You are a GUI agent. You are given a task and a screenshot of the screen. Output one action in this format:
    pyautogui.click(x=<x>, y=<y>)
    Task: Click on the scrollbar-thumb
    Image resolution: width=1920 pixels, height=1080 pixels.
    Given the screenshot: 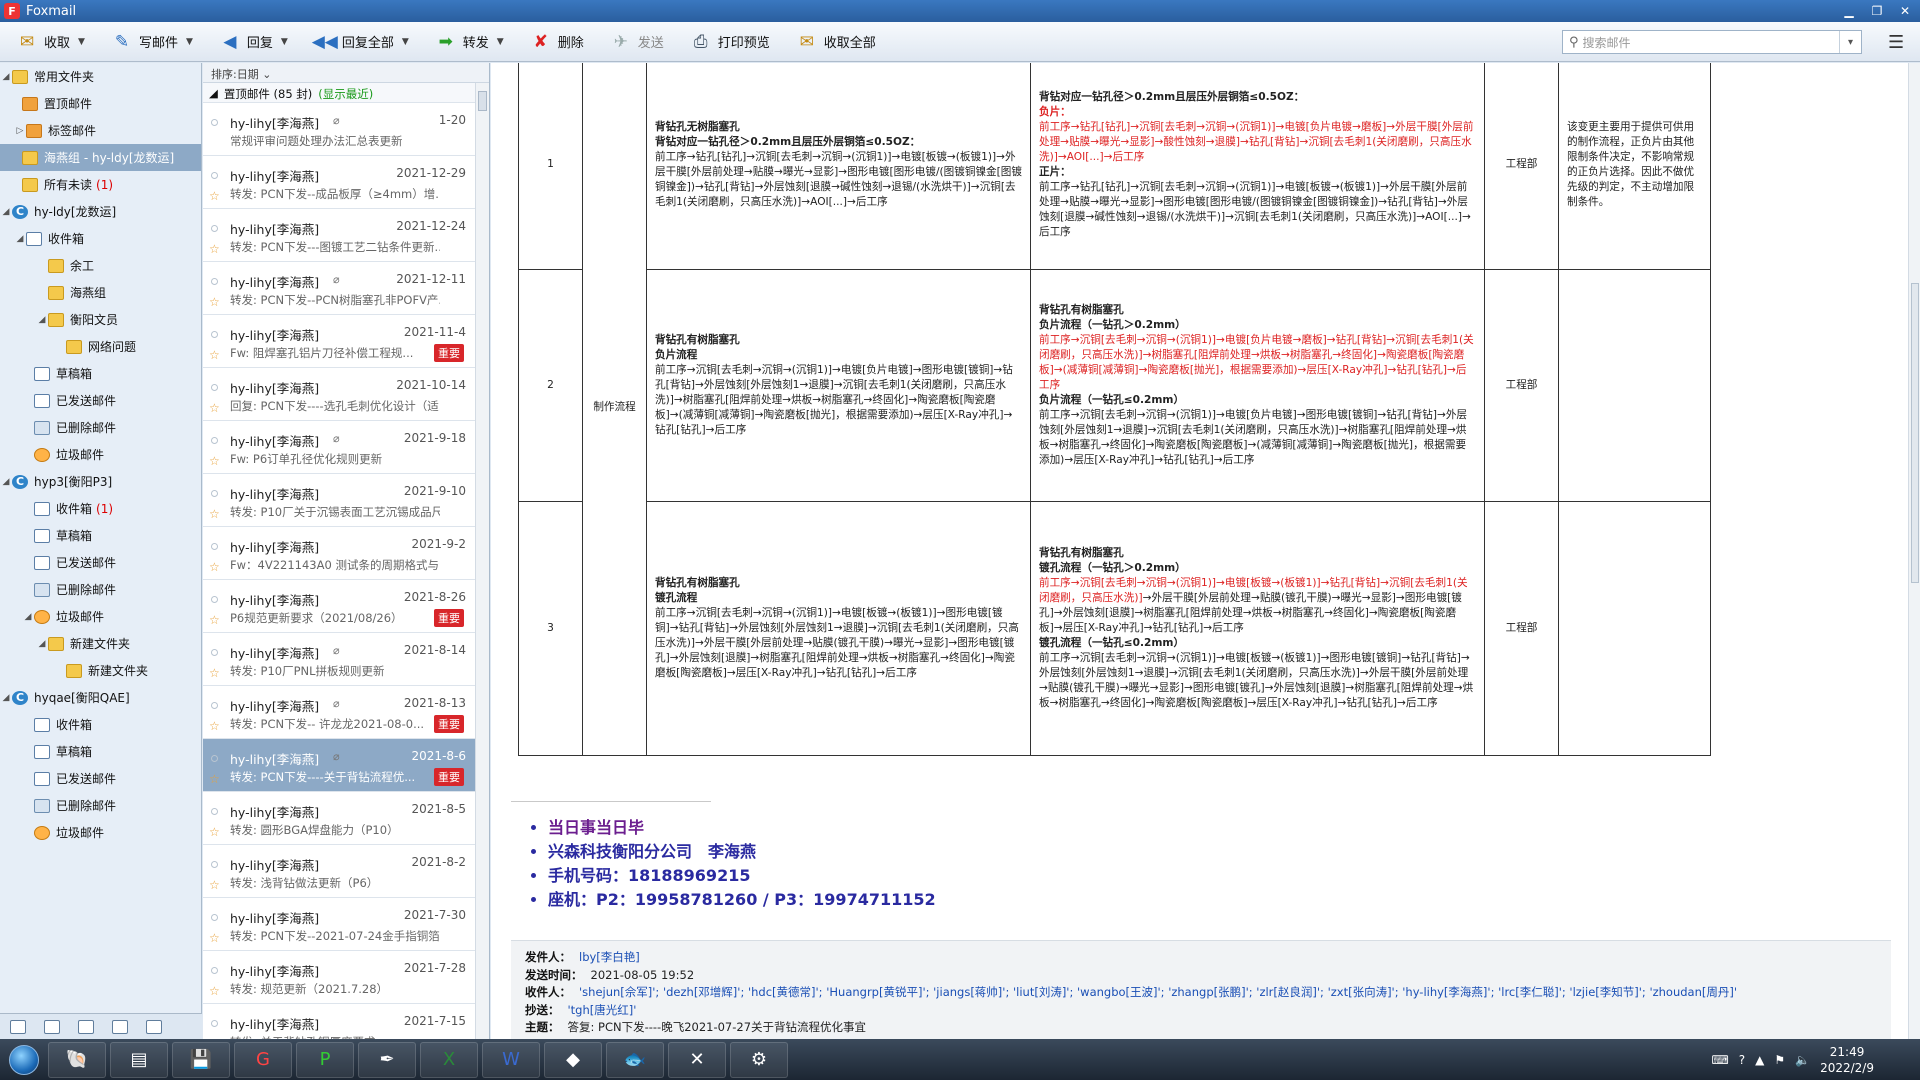 What is the action you would take?
    pyautogui.click(x=1915, y=433)
    